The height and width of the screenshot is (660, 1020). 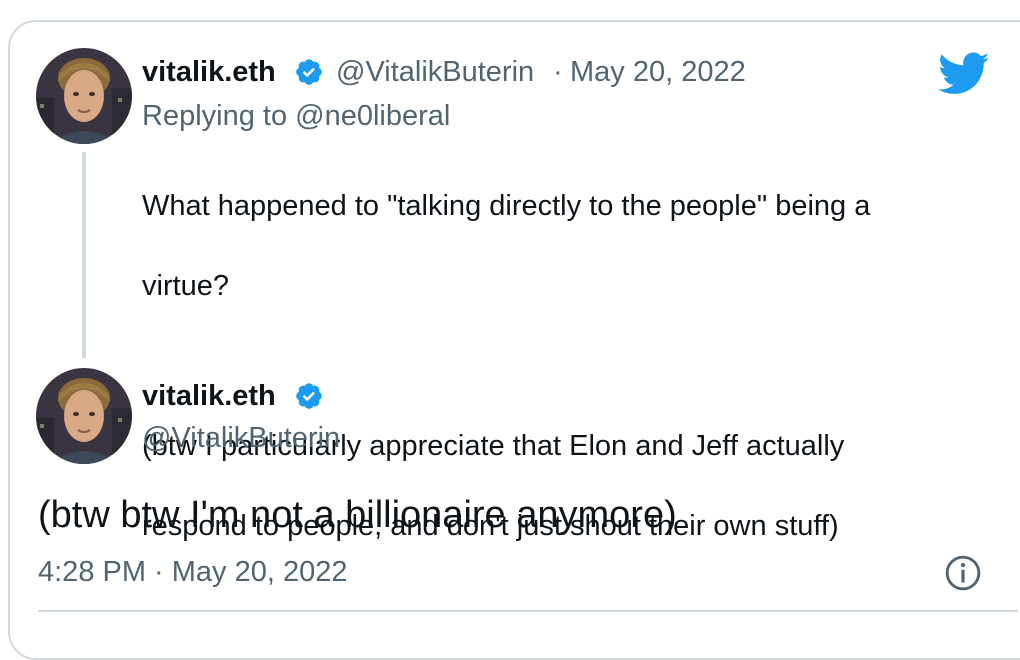 I want to click on main-author-avatar, so click(x=84, y=416).